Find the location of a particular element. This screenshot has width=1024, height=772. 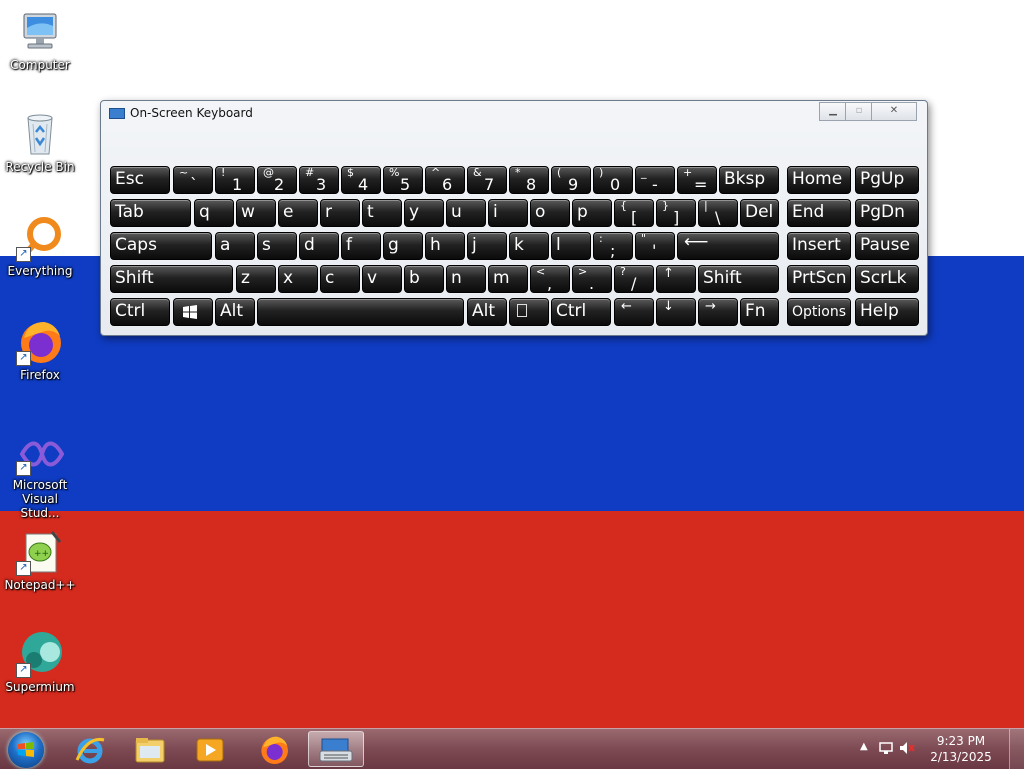

key-b: b is located at coordinates (424, 279).